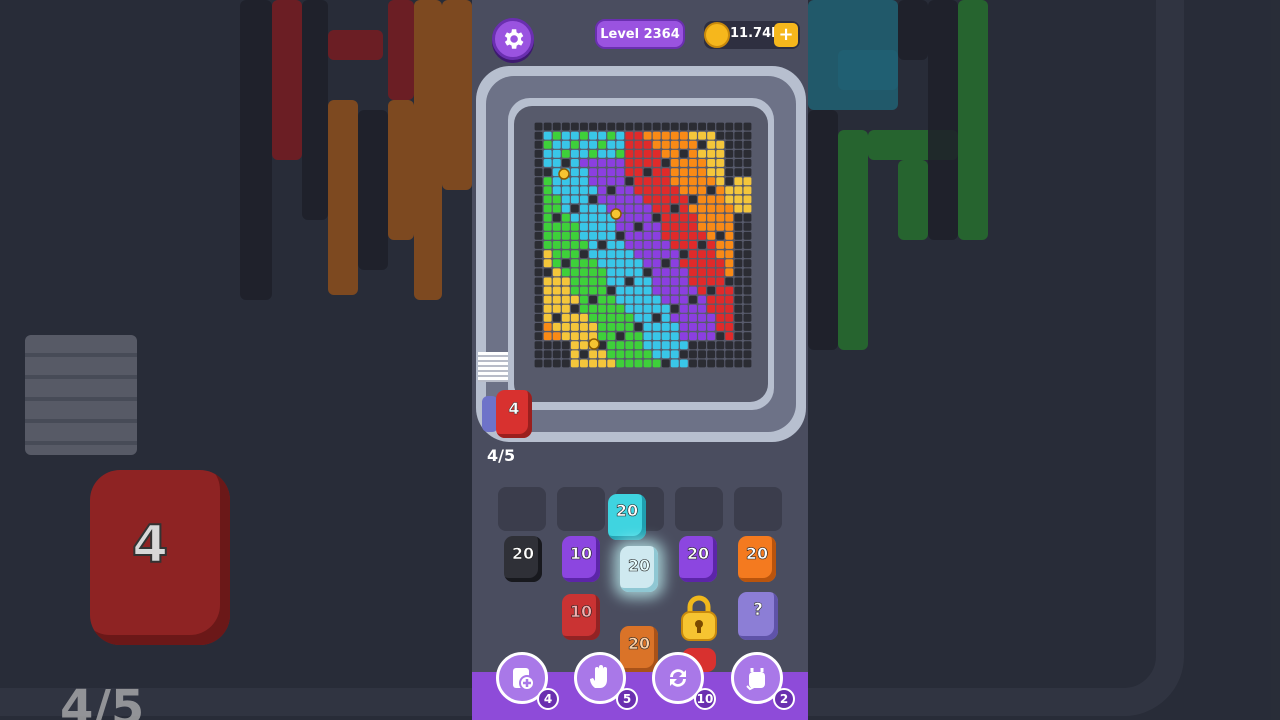 This screenshot has height=720, width=1280. Describe the element at coordinates (698, 554) in the screenshot. I see `cup-purple-20-label: 20` at that location.